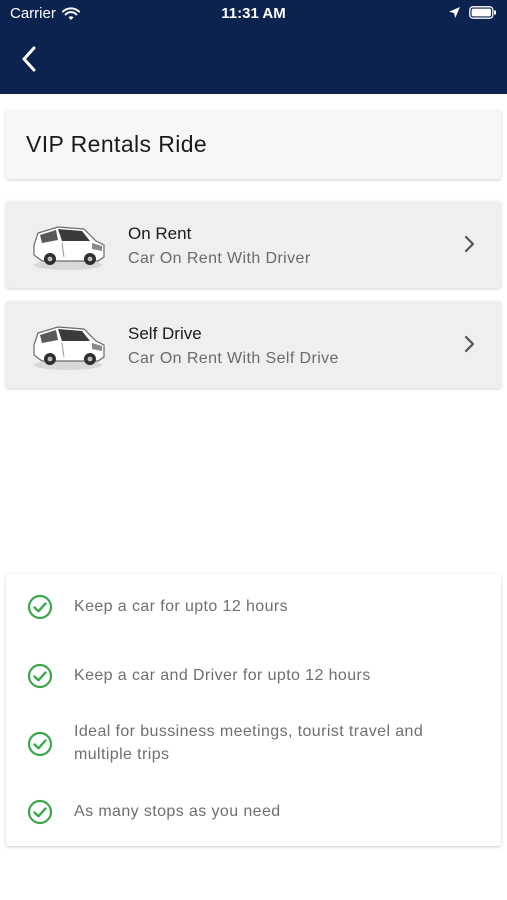  I want to click on location-arrow-icon, so click(454, 12).